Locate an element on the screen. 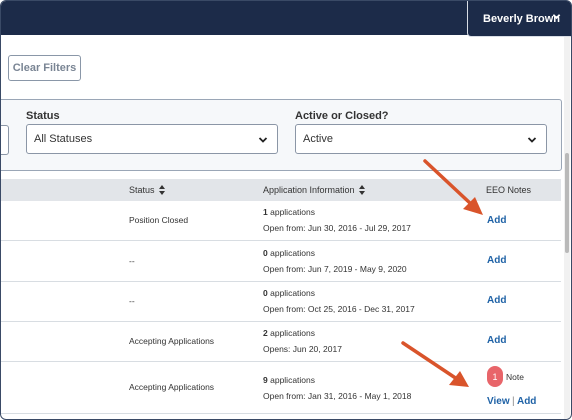 Image resolution: width=572 pixels, height=420 pixels. truncated-filter-select is located at coordinates (5, 140).